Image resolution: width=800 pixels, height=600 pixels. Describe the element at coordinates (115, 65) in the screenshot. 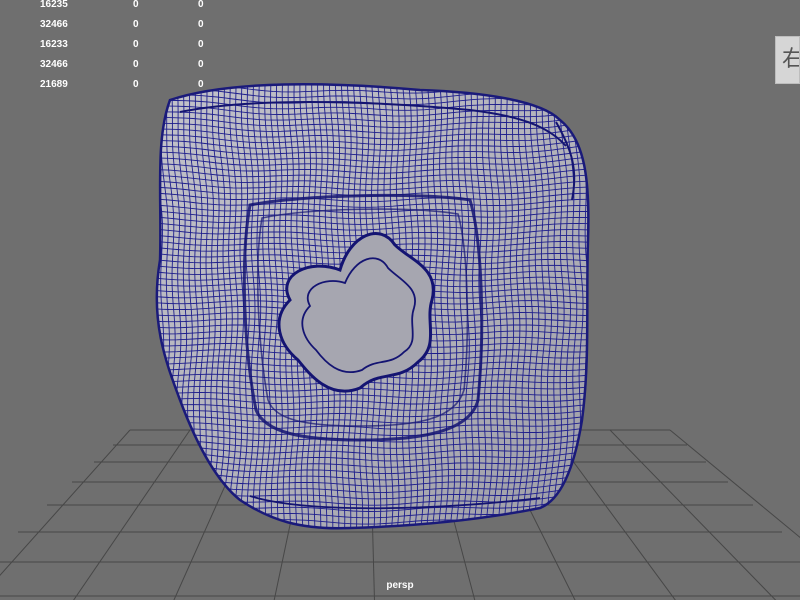

I see `hud-row-tris: 32466 0 0` at that location.